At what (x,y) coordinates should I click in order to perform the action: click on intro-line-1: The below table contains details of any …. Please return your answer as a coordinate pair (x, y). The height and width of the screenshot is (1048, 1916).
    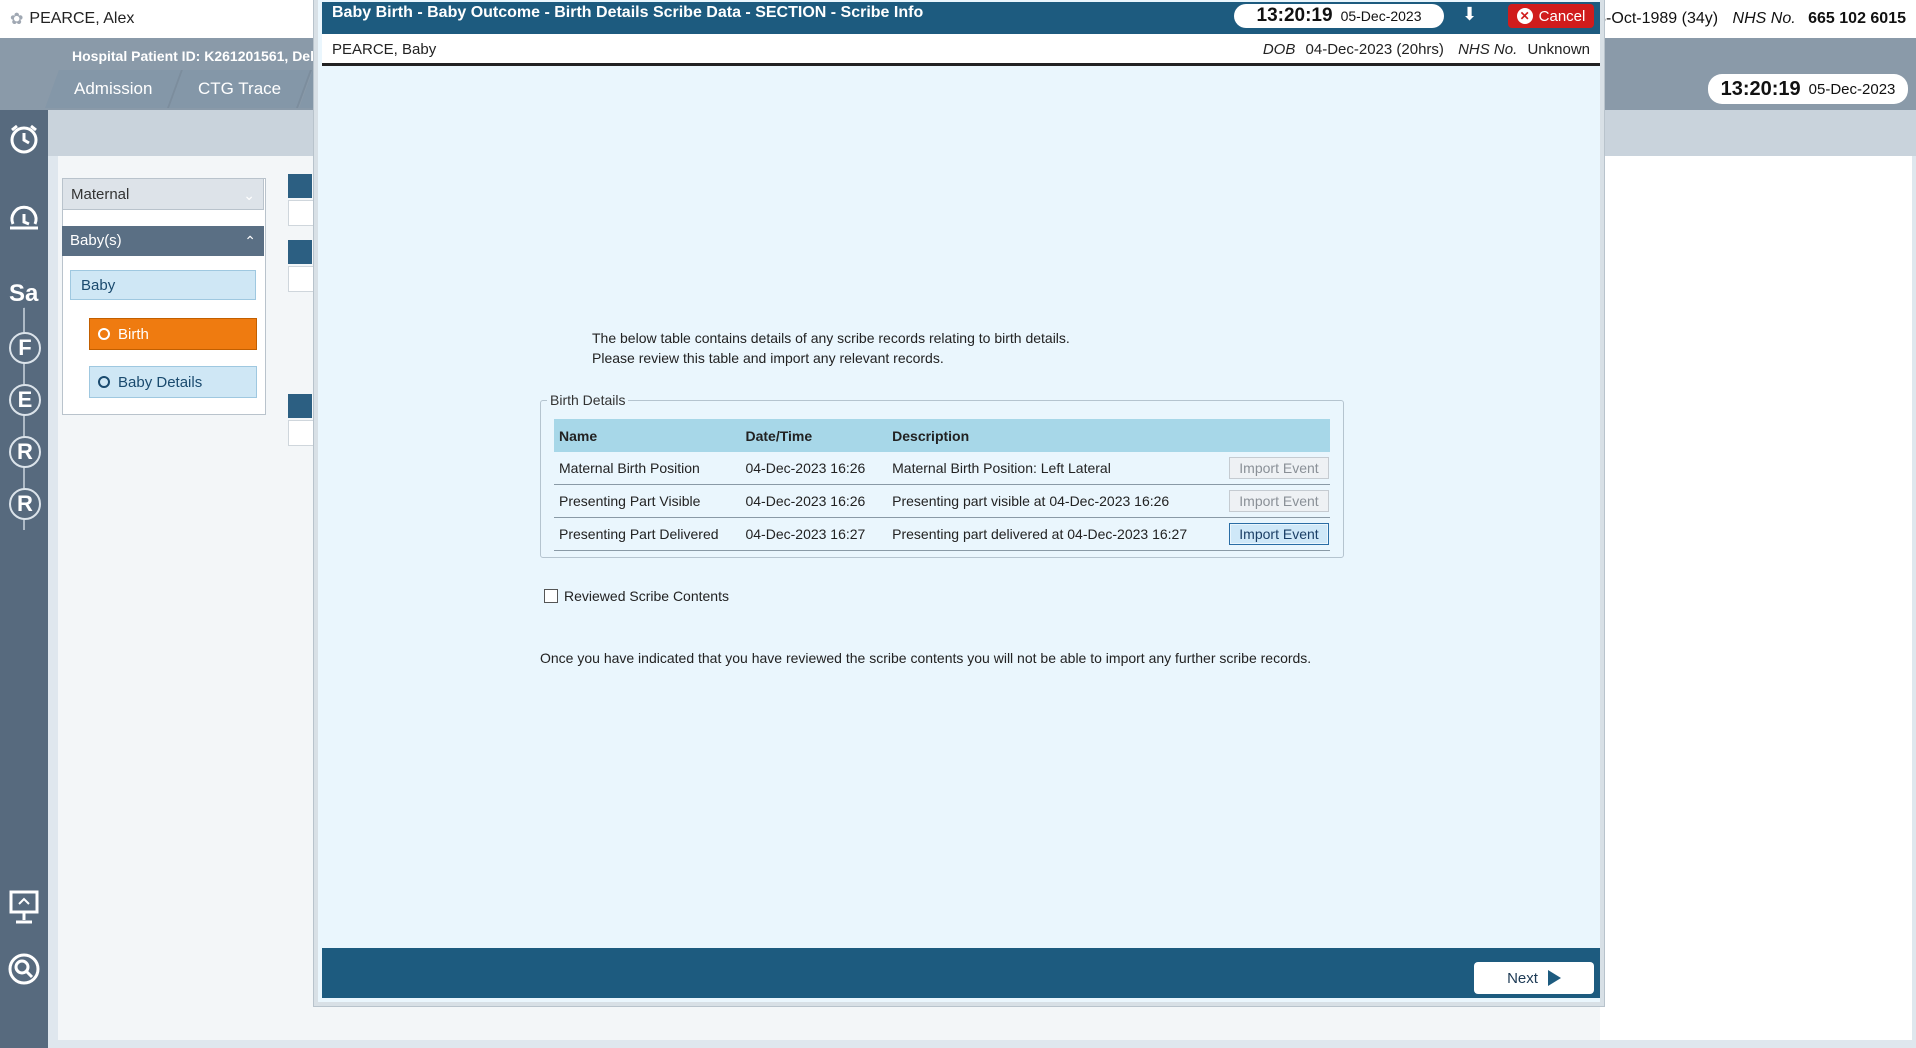
    Looking at the image, I should click on (831, 338).